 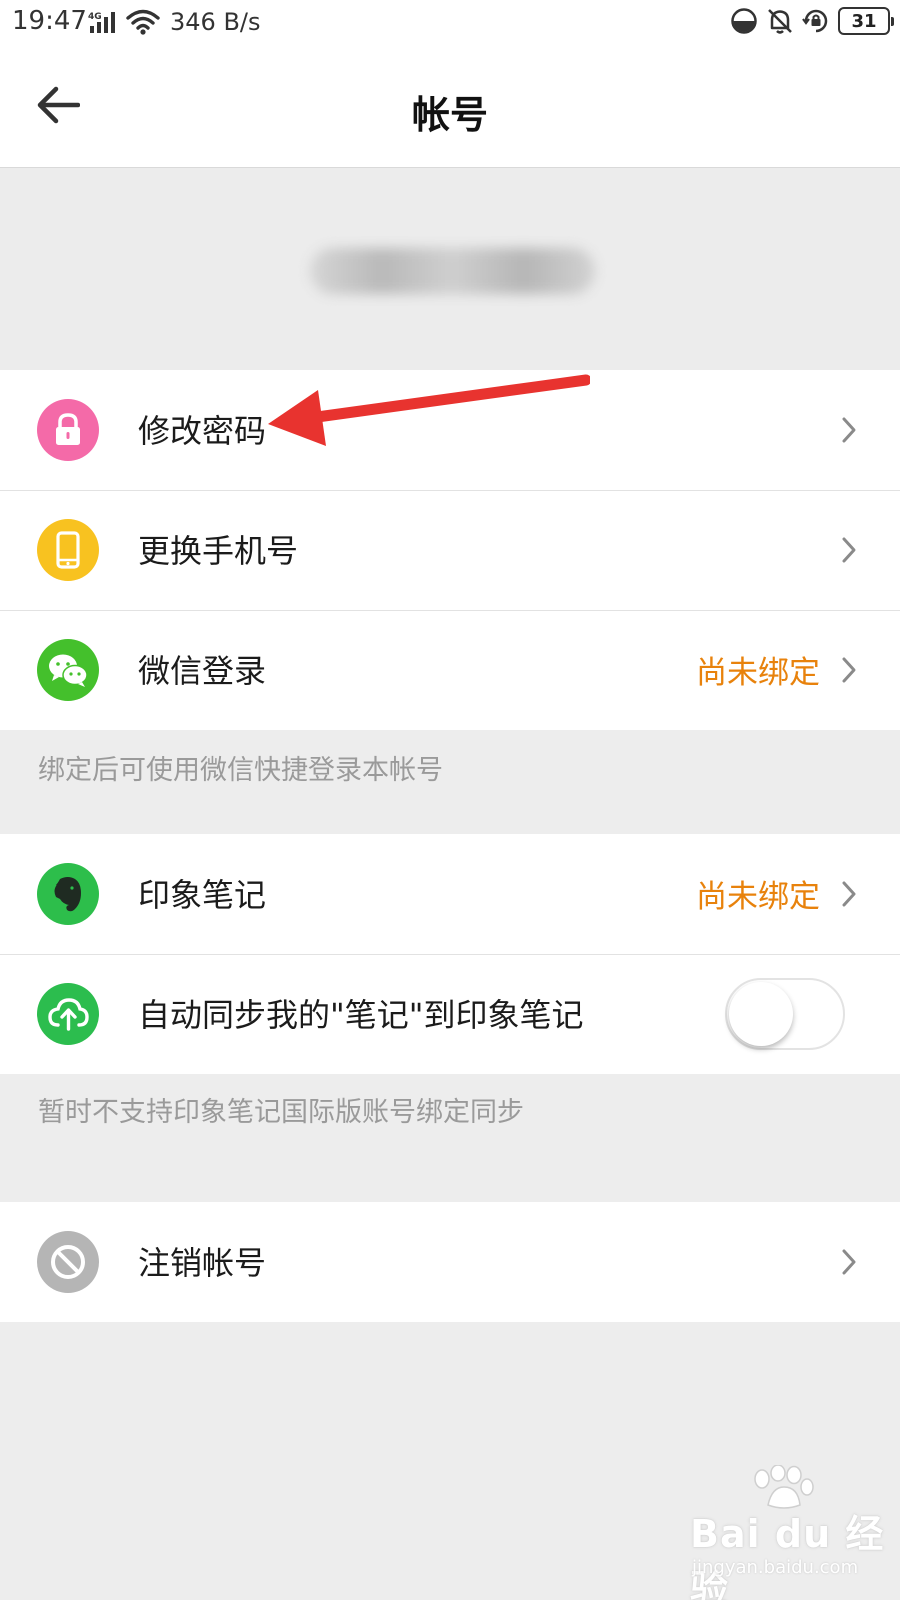 I want to click on wechat-icon, so click(x=68, y=670).